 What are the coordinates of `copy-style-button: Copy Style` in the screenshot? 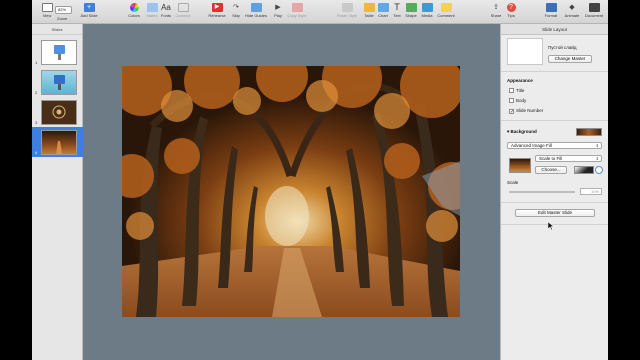 It's located at (297, 12).